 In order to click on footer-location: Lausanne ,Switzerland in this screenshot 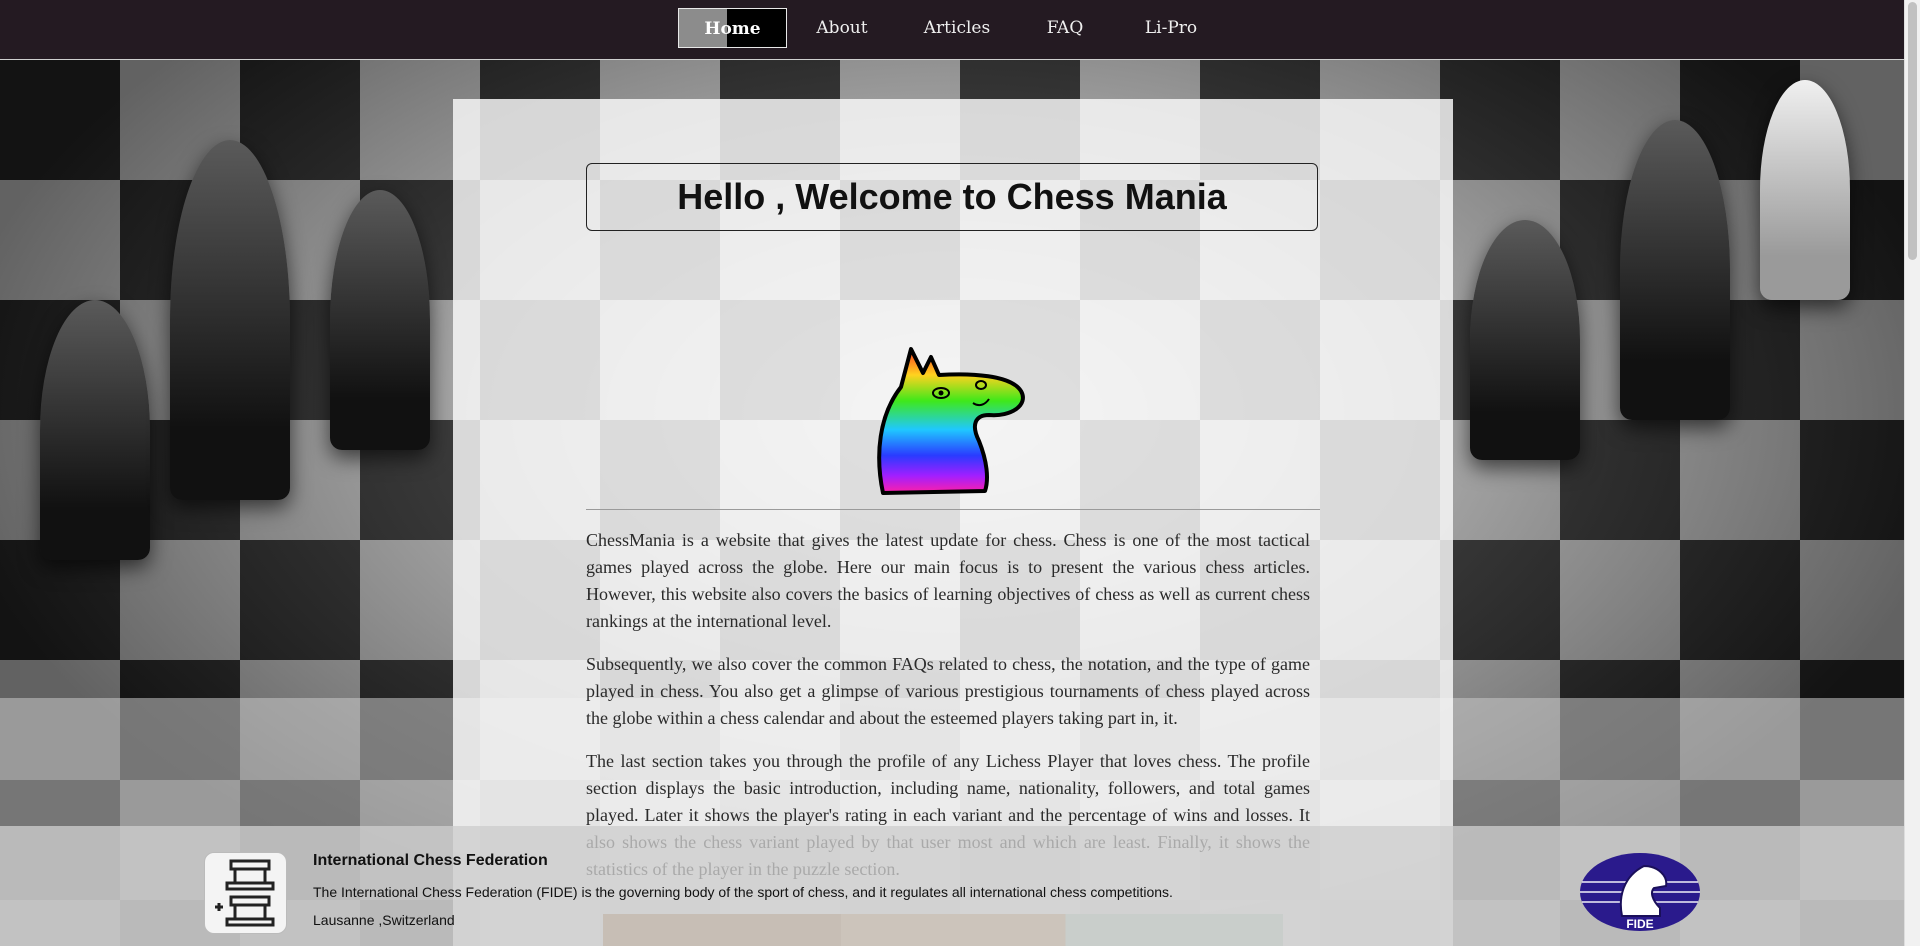, I will do `click(384, 920)`.